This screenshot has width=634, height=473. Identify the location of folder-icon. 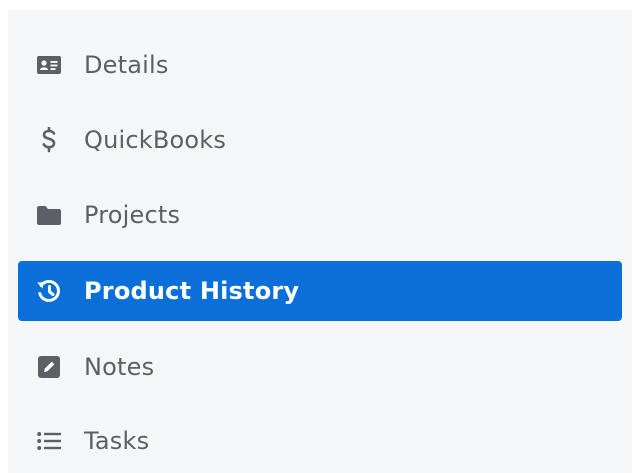
(49, 215).